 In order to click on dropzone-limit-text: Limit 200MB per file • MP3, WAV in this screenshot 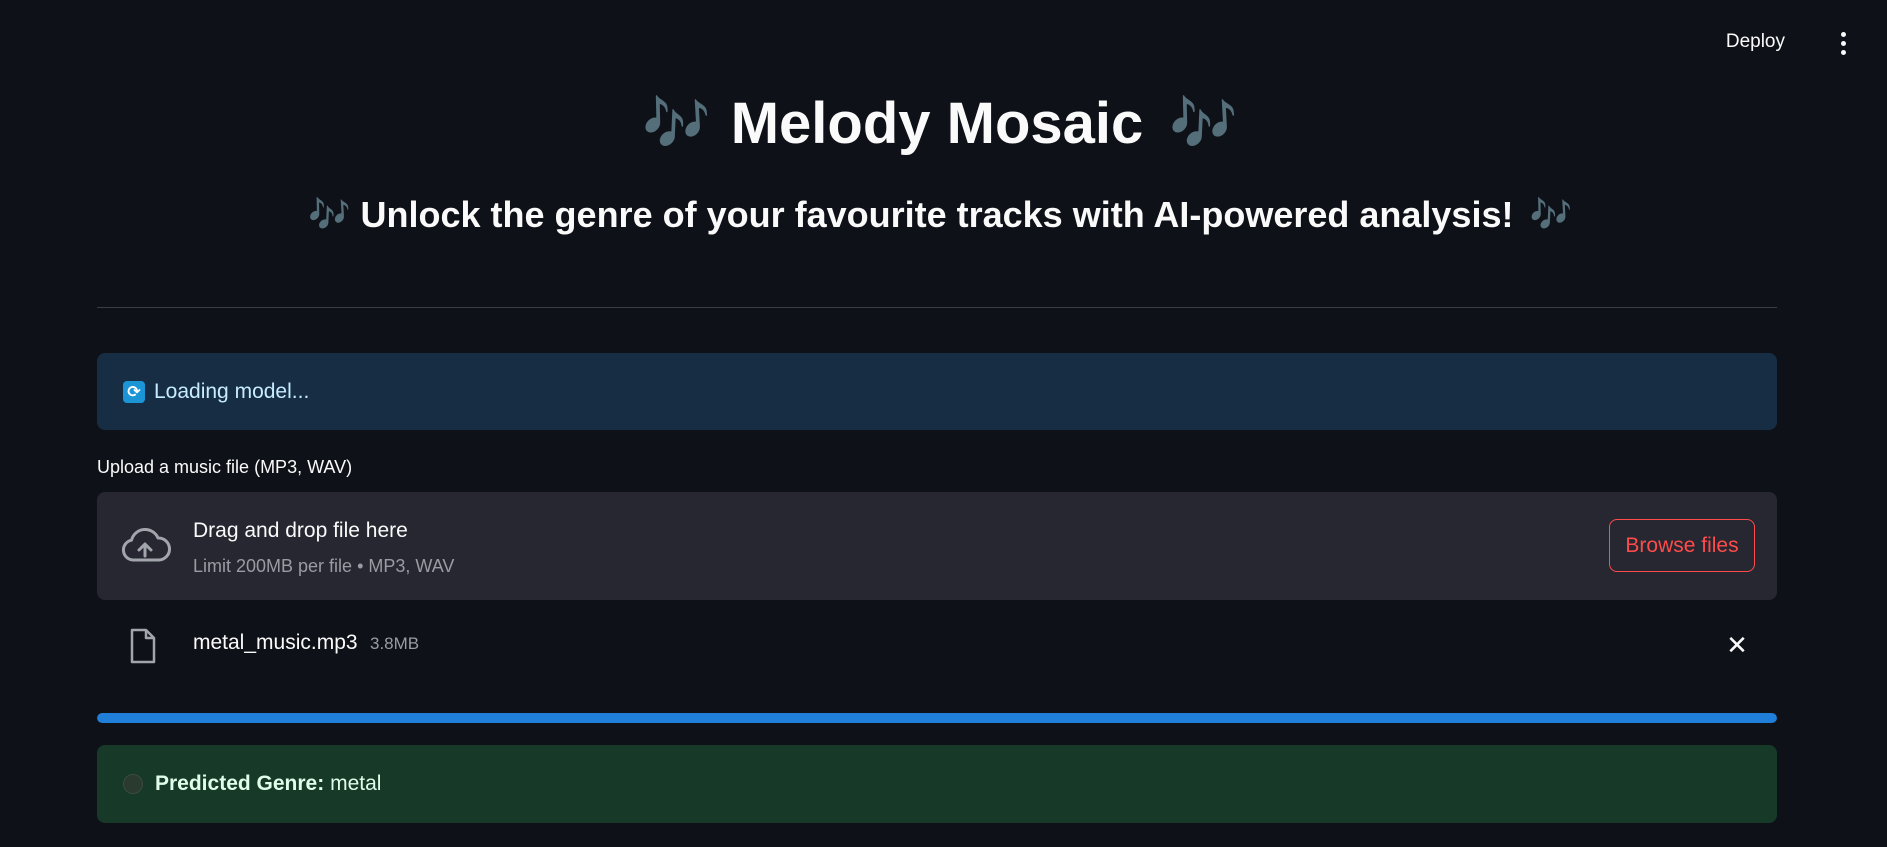, I will do `click(324, 566)`.